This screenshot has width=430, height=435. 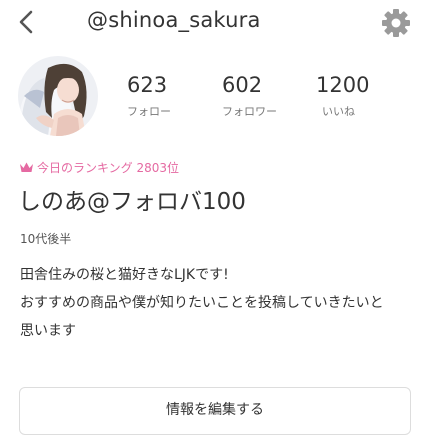 What do you see at coordinates (174, 20) in the screenshot?
I see `username: @shinoa_sakura` at bounding box center [174, 20].